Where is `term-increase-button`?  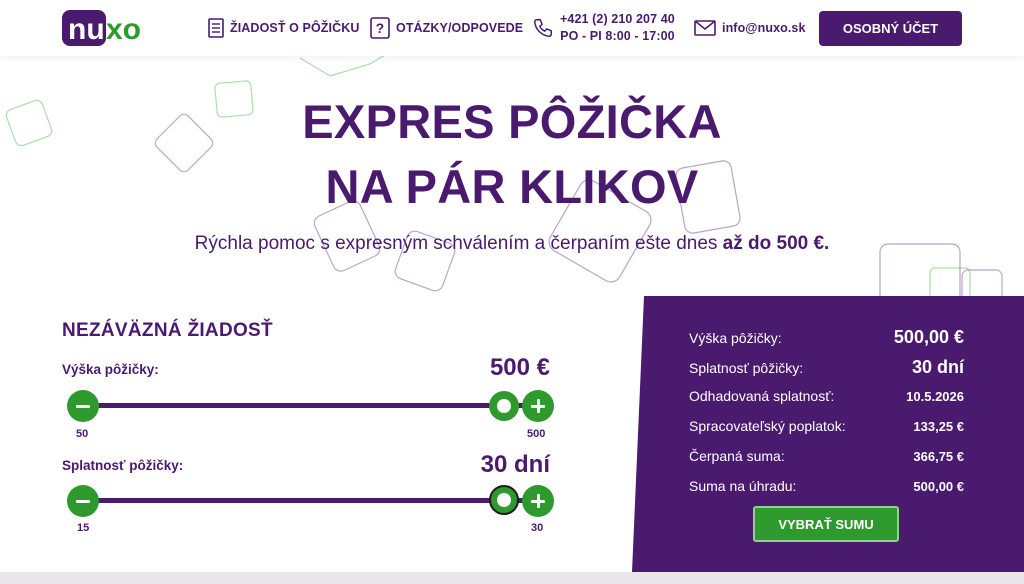 term-increase-button is located at coordinates (538, 501).